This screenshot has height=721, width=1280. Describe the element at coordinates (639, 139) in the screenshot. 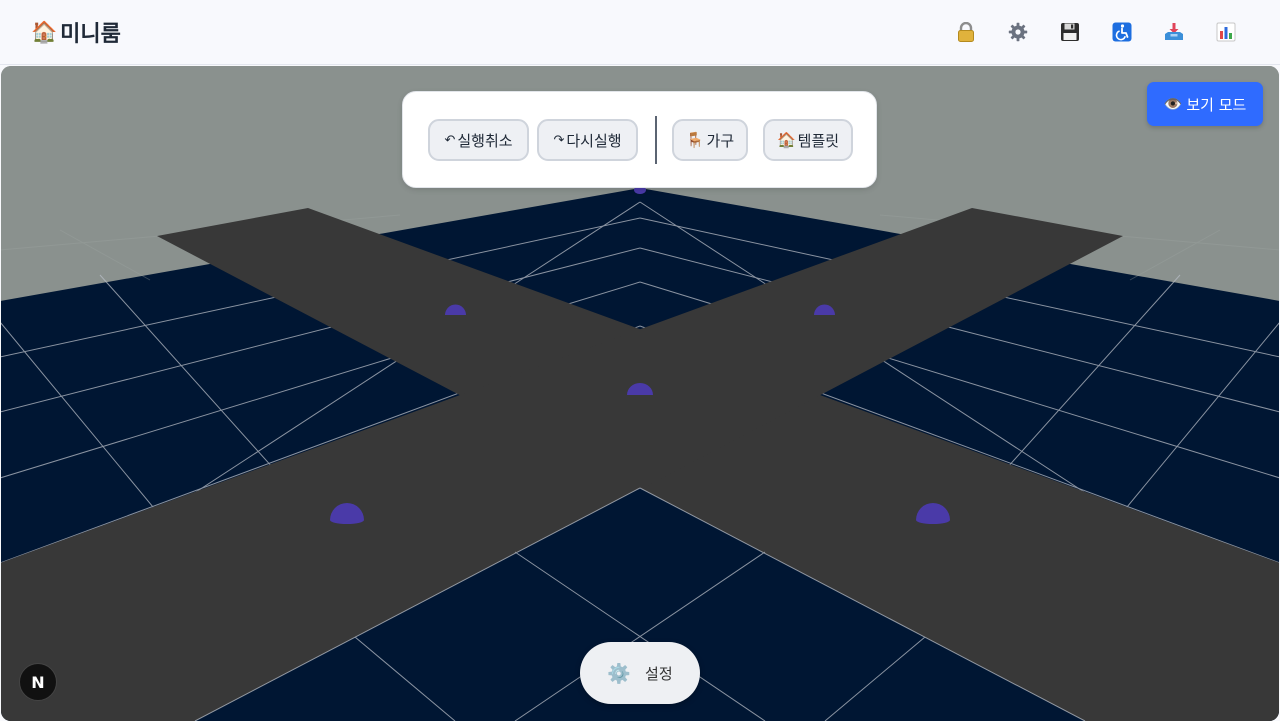

I see `edit-toolbar: ↶ 실행취소 ↷ 다시실행 🪑 가구 🏠 템플릿` at that location.